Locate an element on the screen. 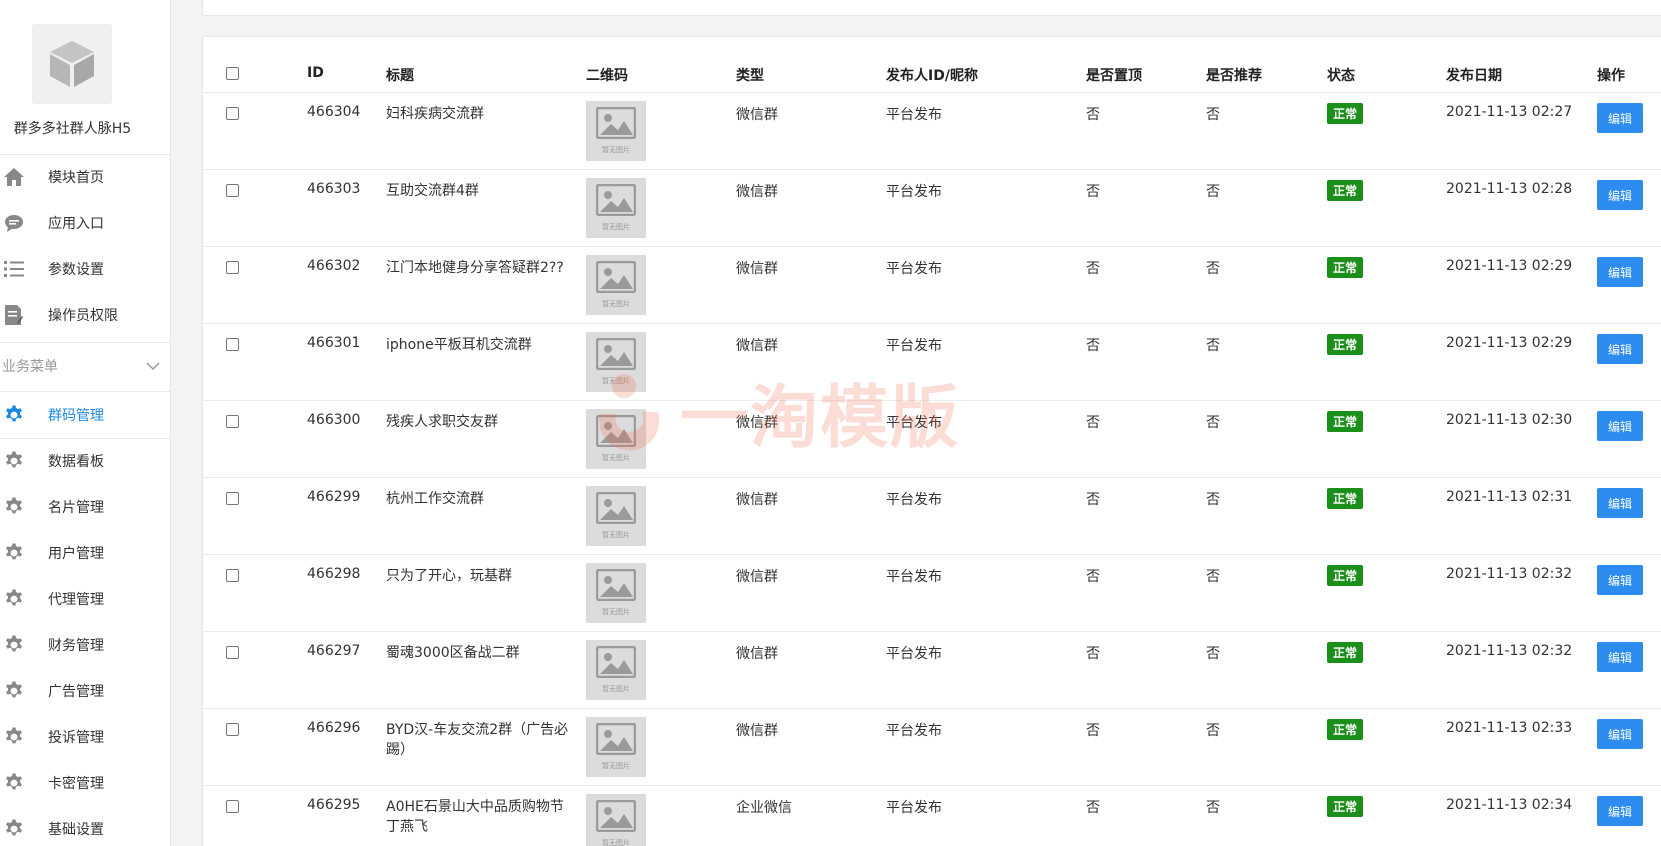  sidebar-item-app-entry: 应用入口 is located at coordinates (85, 223).